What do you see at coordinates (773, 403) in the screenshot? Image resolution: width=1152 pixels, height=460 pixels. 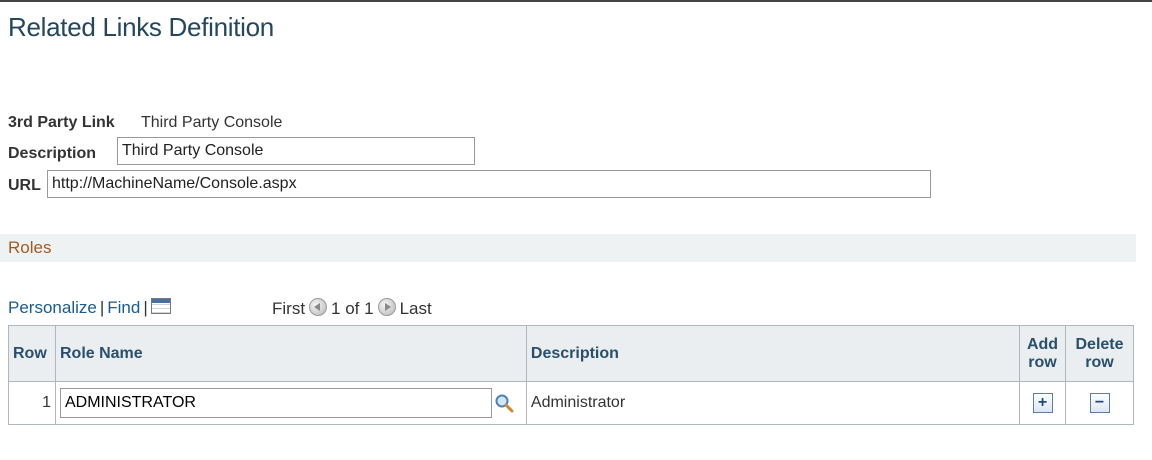 I see `description-cell: Administrator` at bounding box center [773, 403].